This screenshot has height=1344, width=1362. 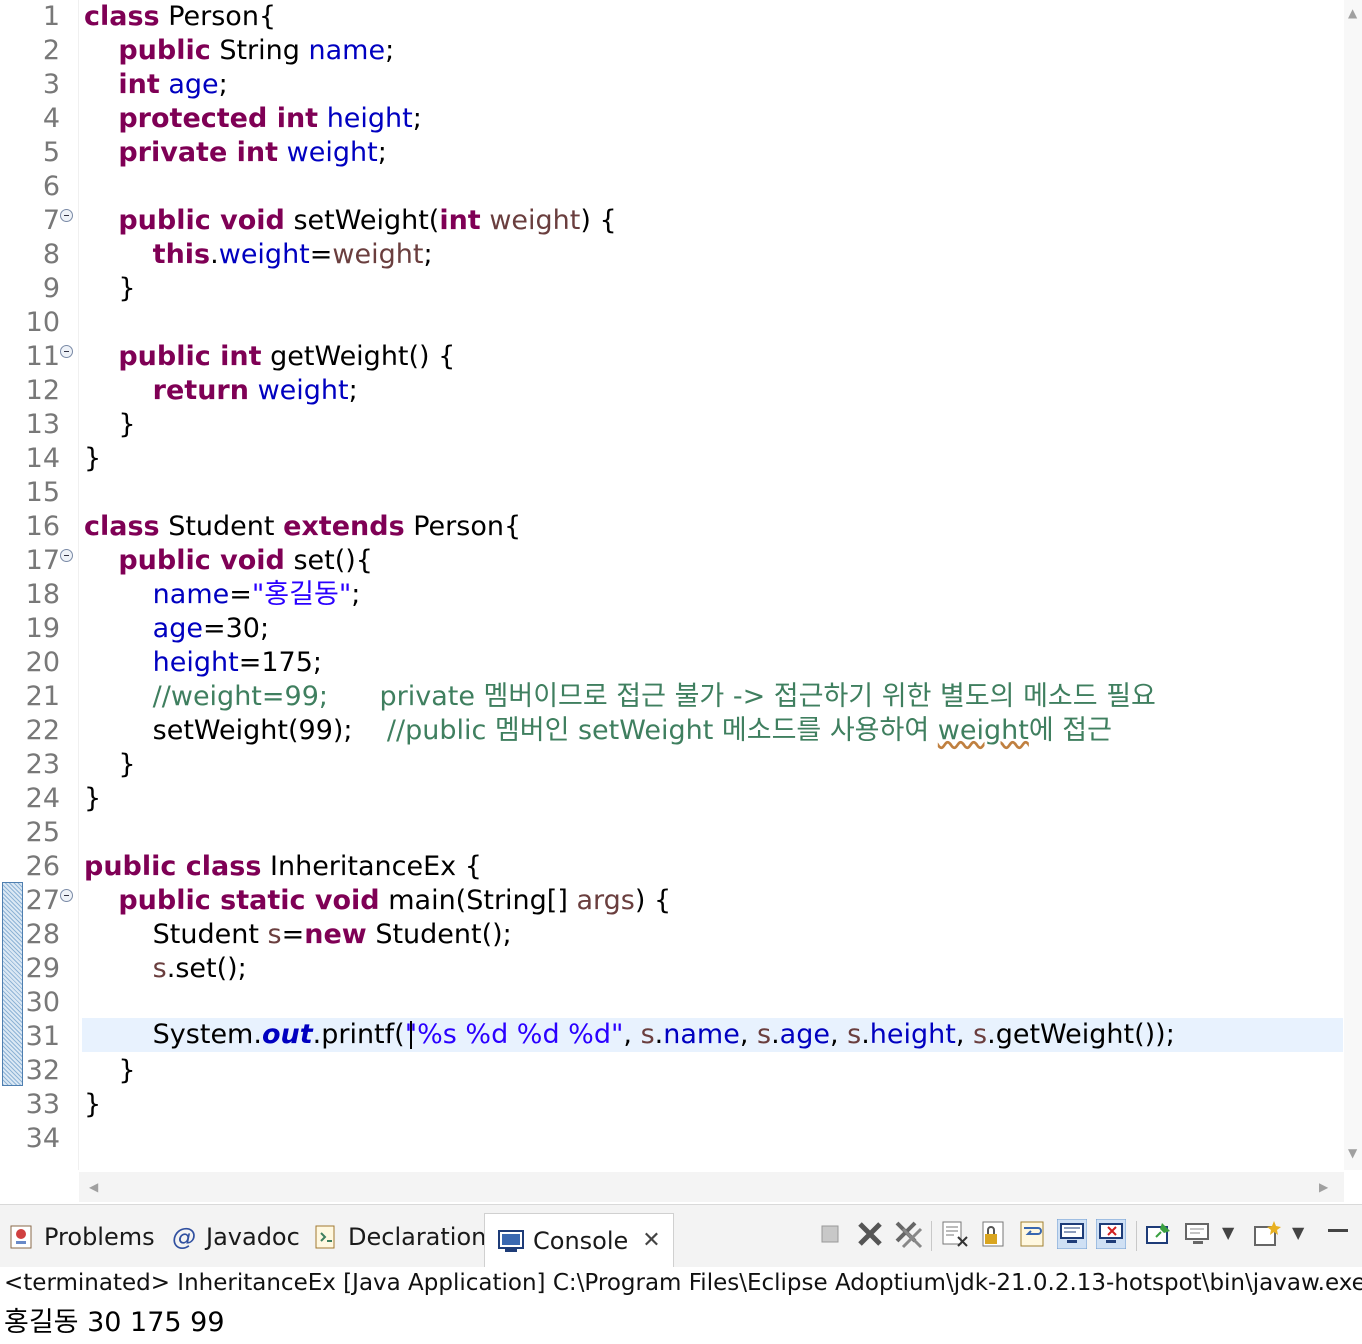 What do you see at coordinates (51, 186) in the screenshot?
I see `line-number: 6` at bounding box center [51, 186].